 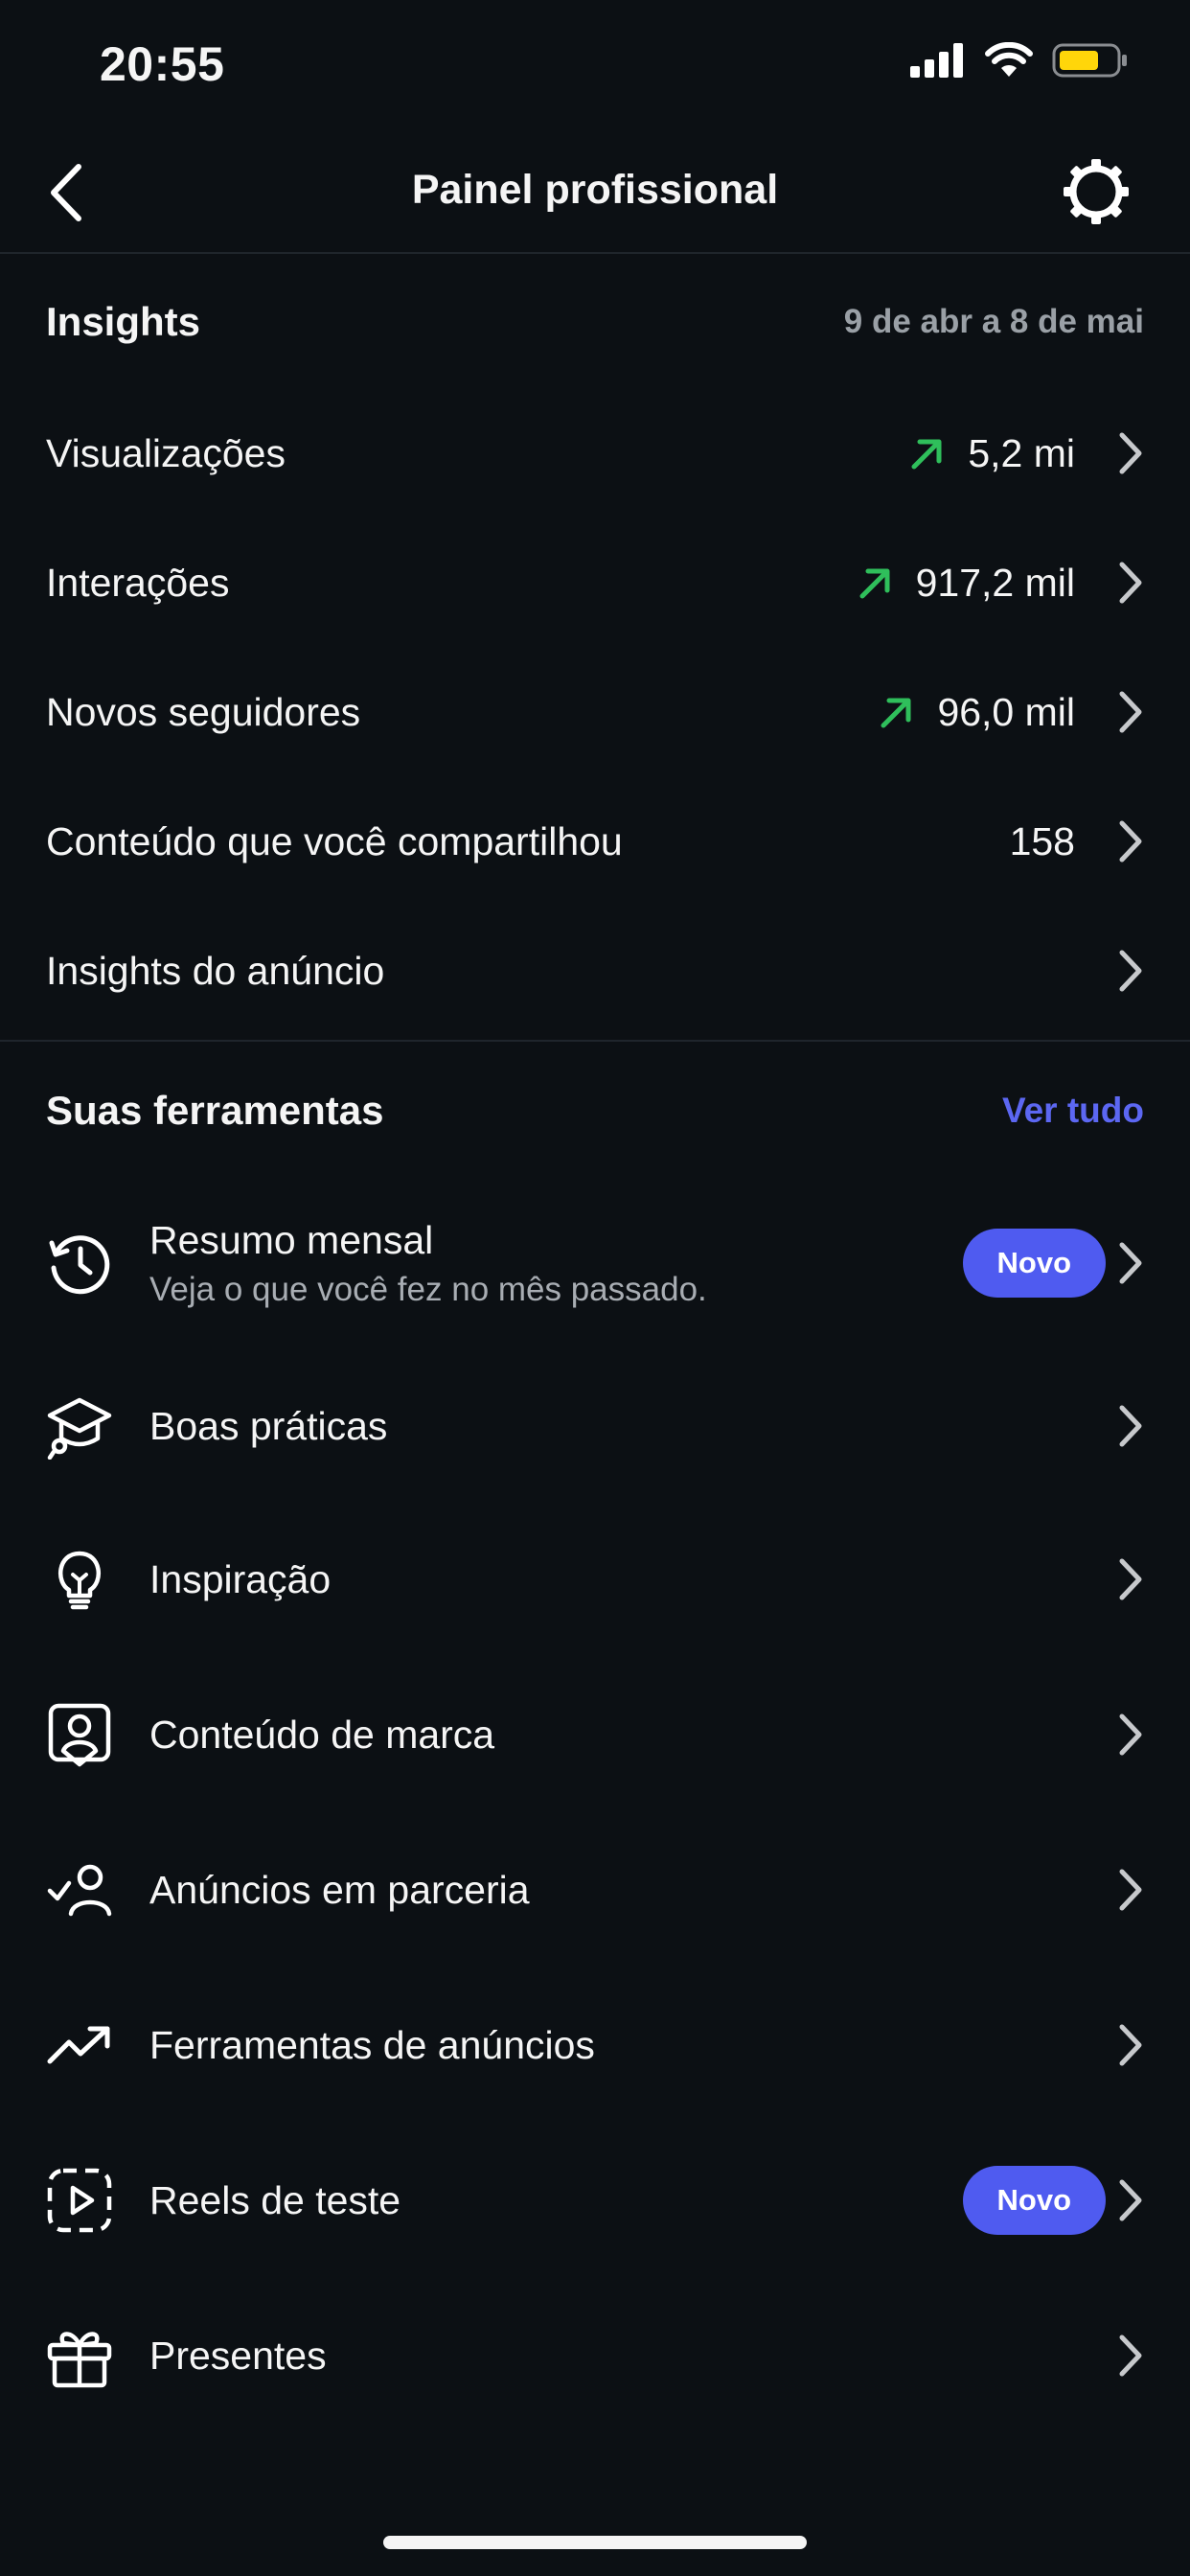 What do you see at coordinates (124, 321) in the screenshot?
I see `insights-title: Insights` at bounding box center [124, 321].